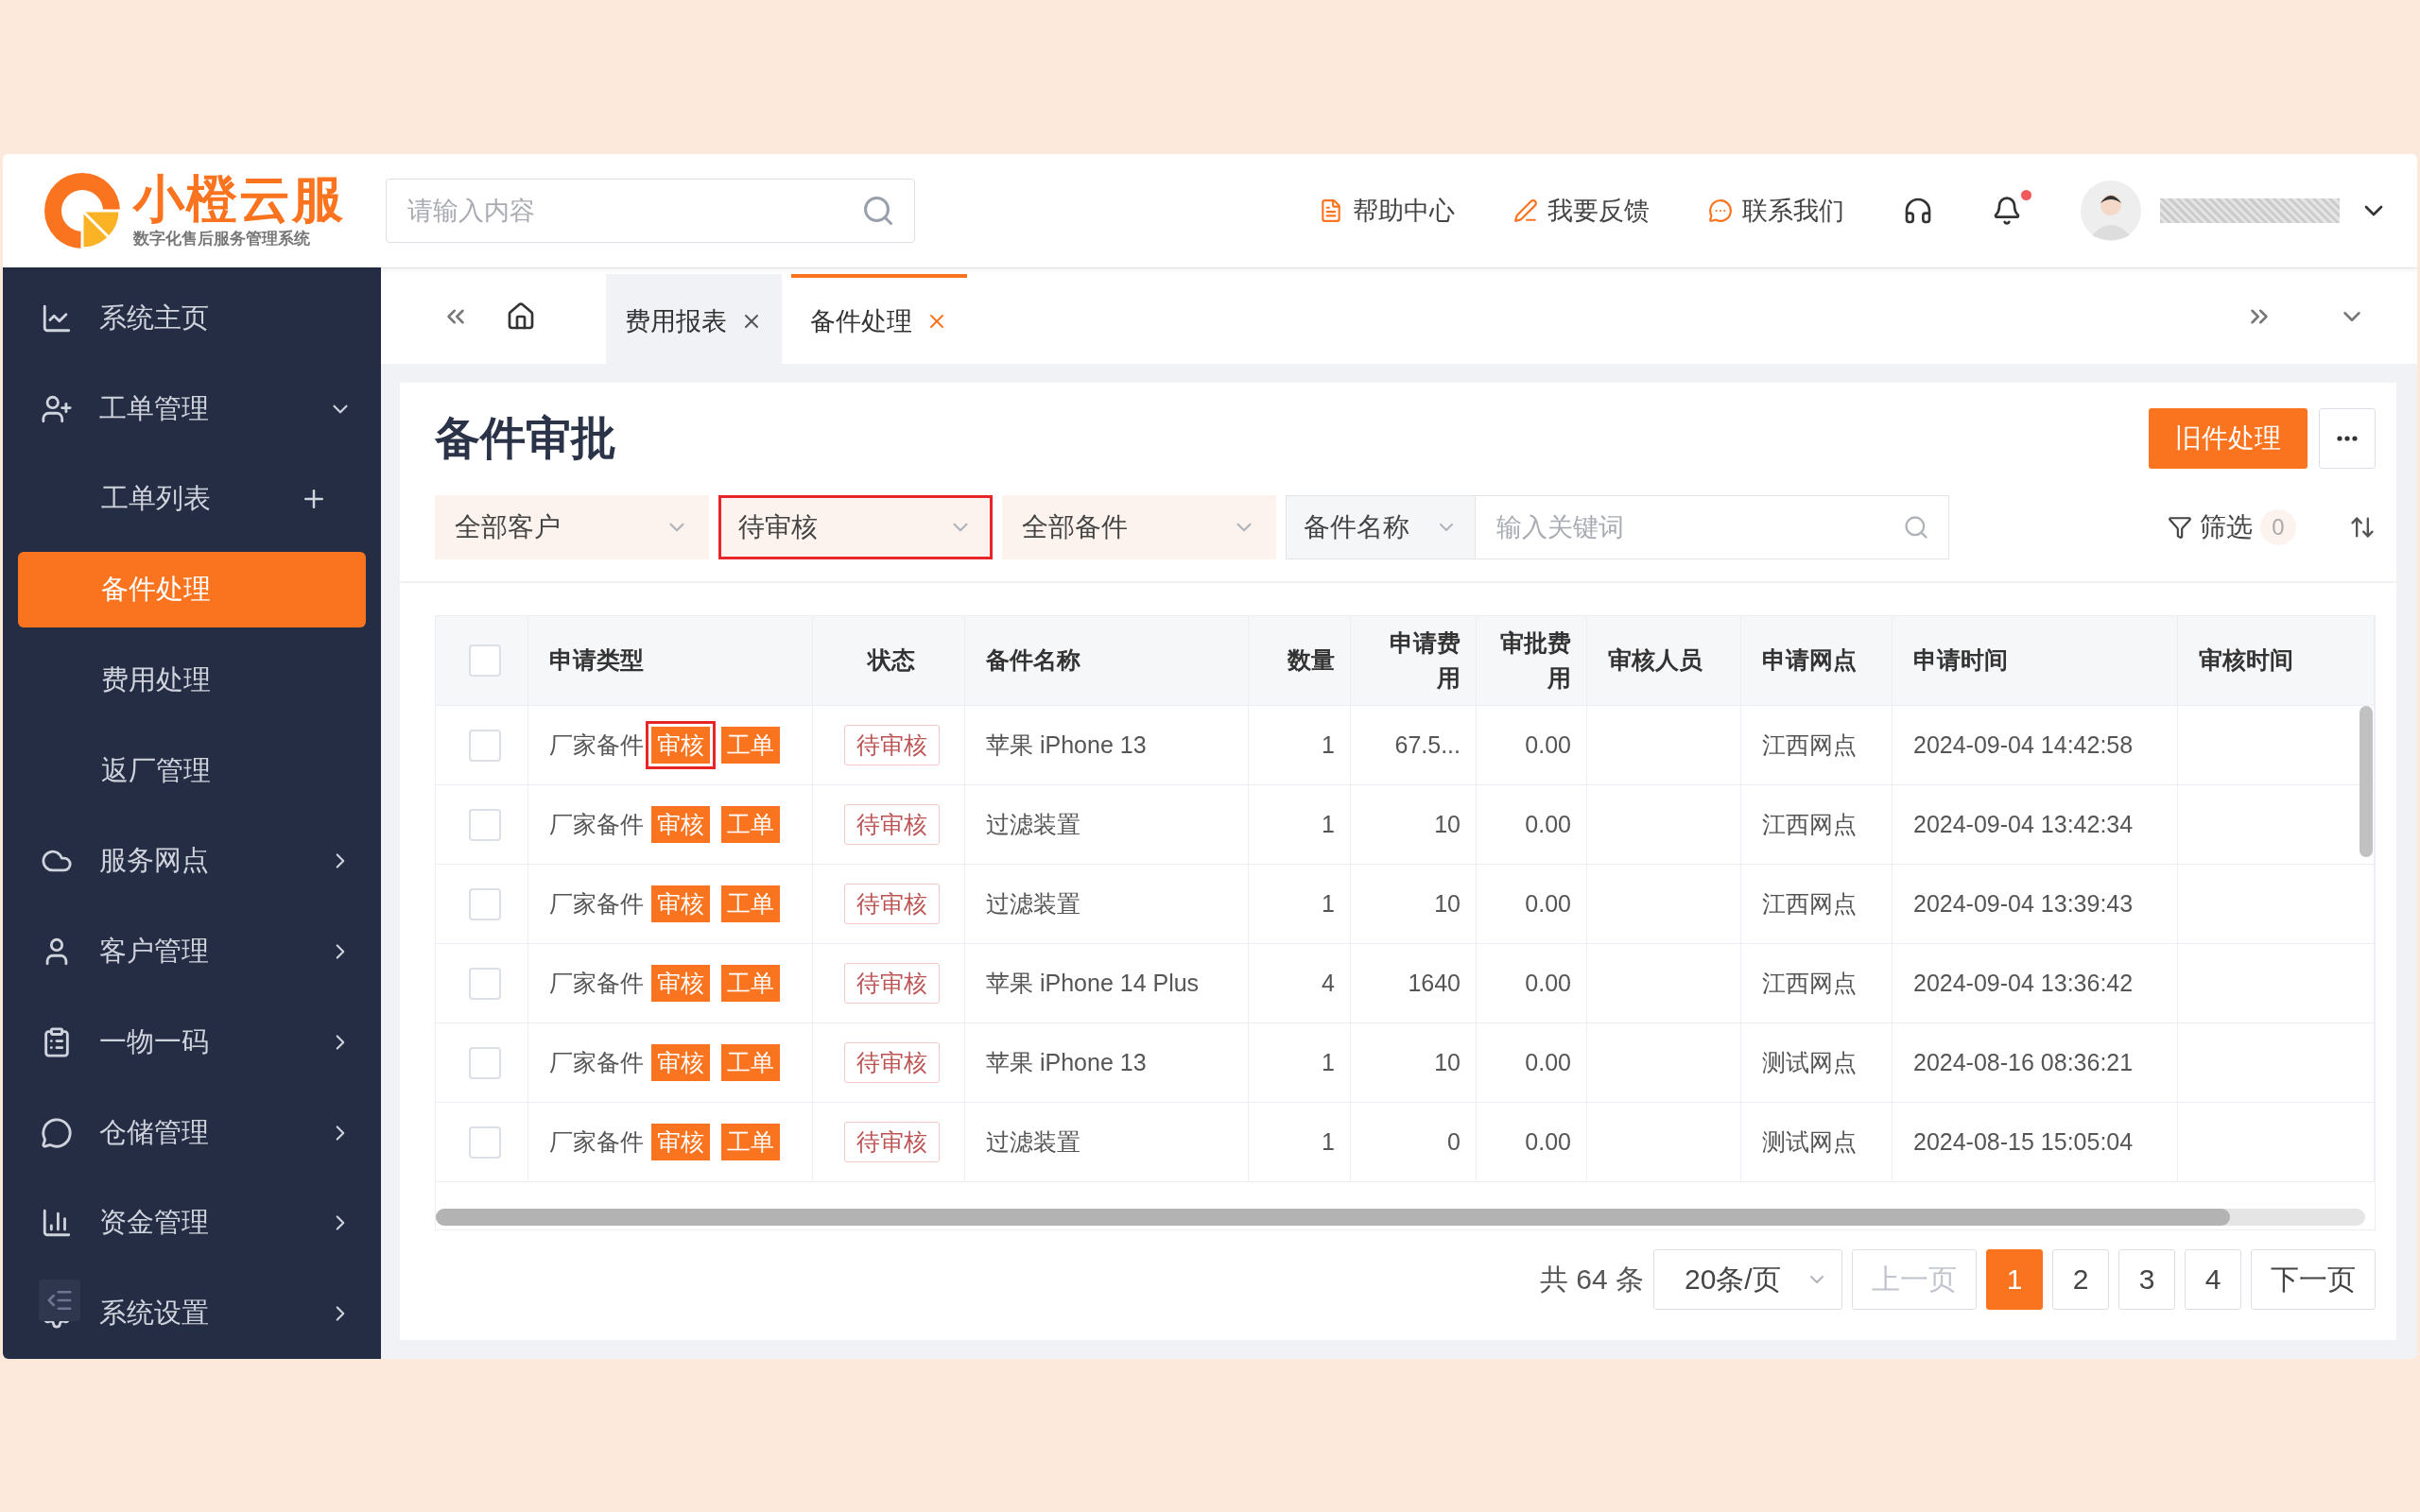 The width and height of the screenshot is (2420, 1512). I want to click on table-cell-text: 苹果 iPhone 14 Plus, so click(1093, 983).